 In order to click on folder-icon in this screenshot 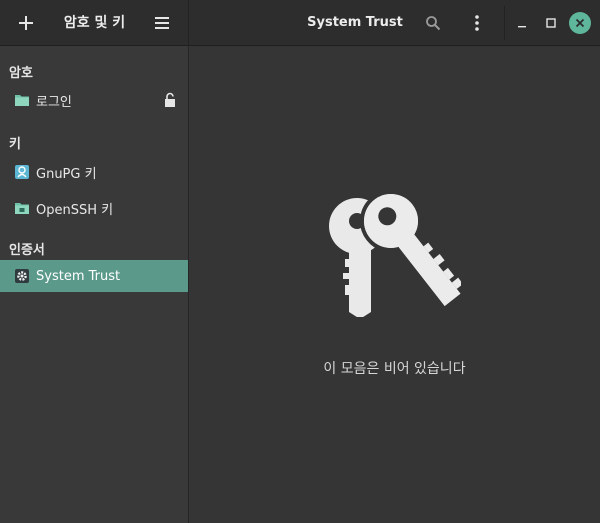, I will do `click(22, 100)`.